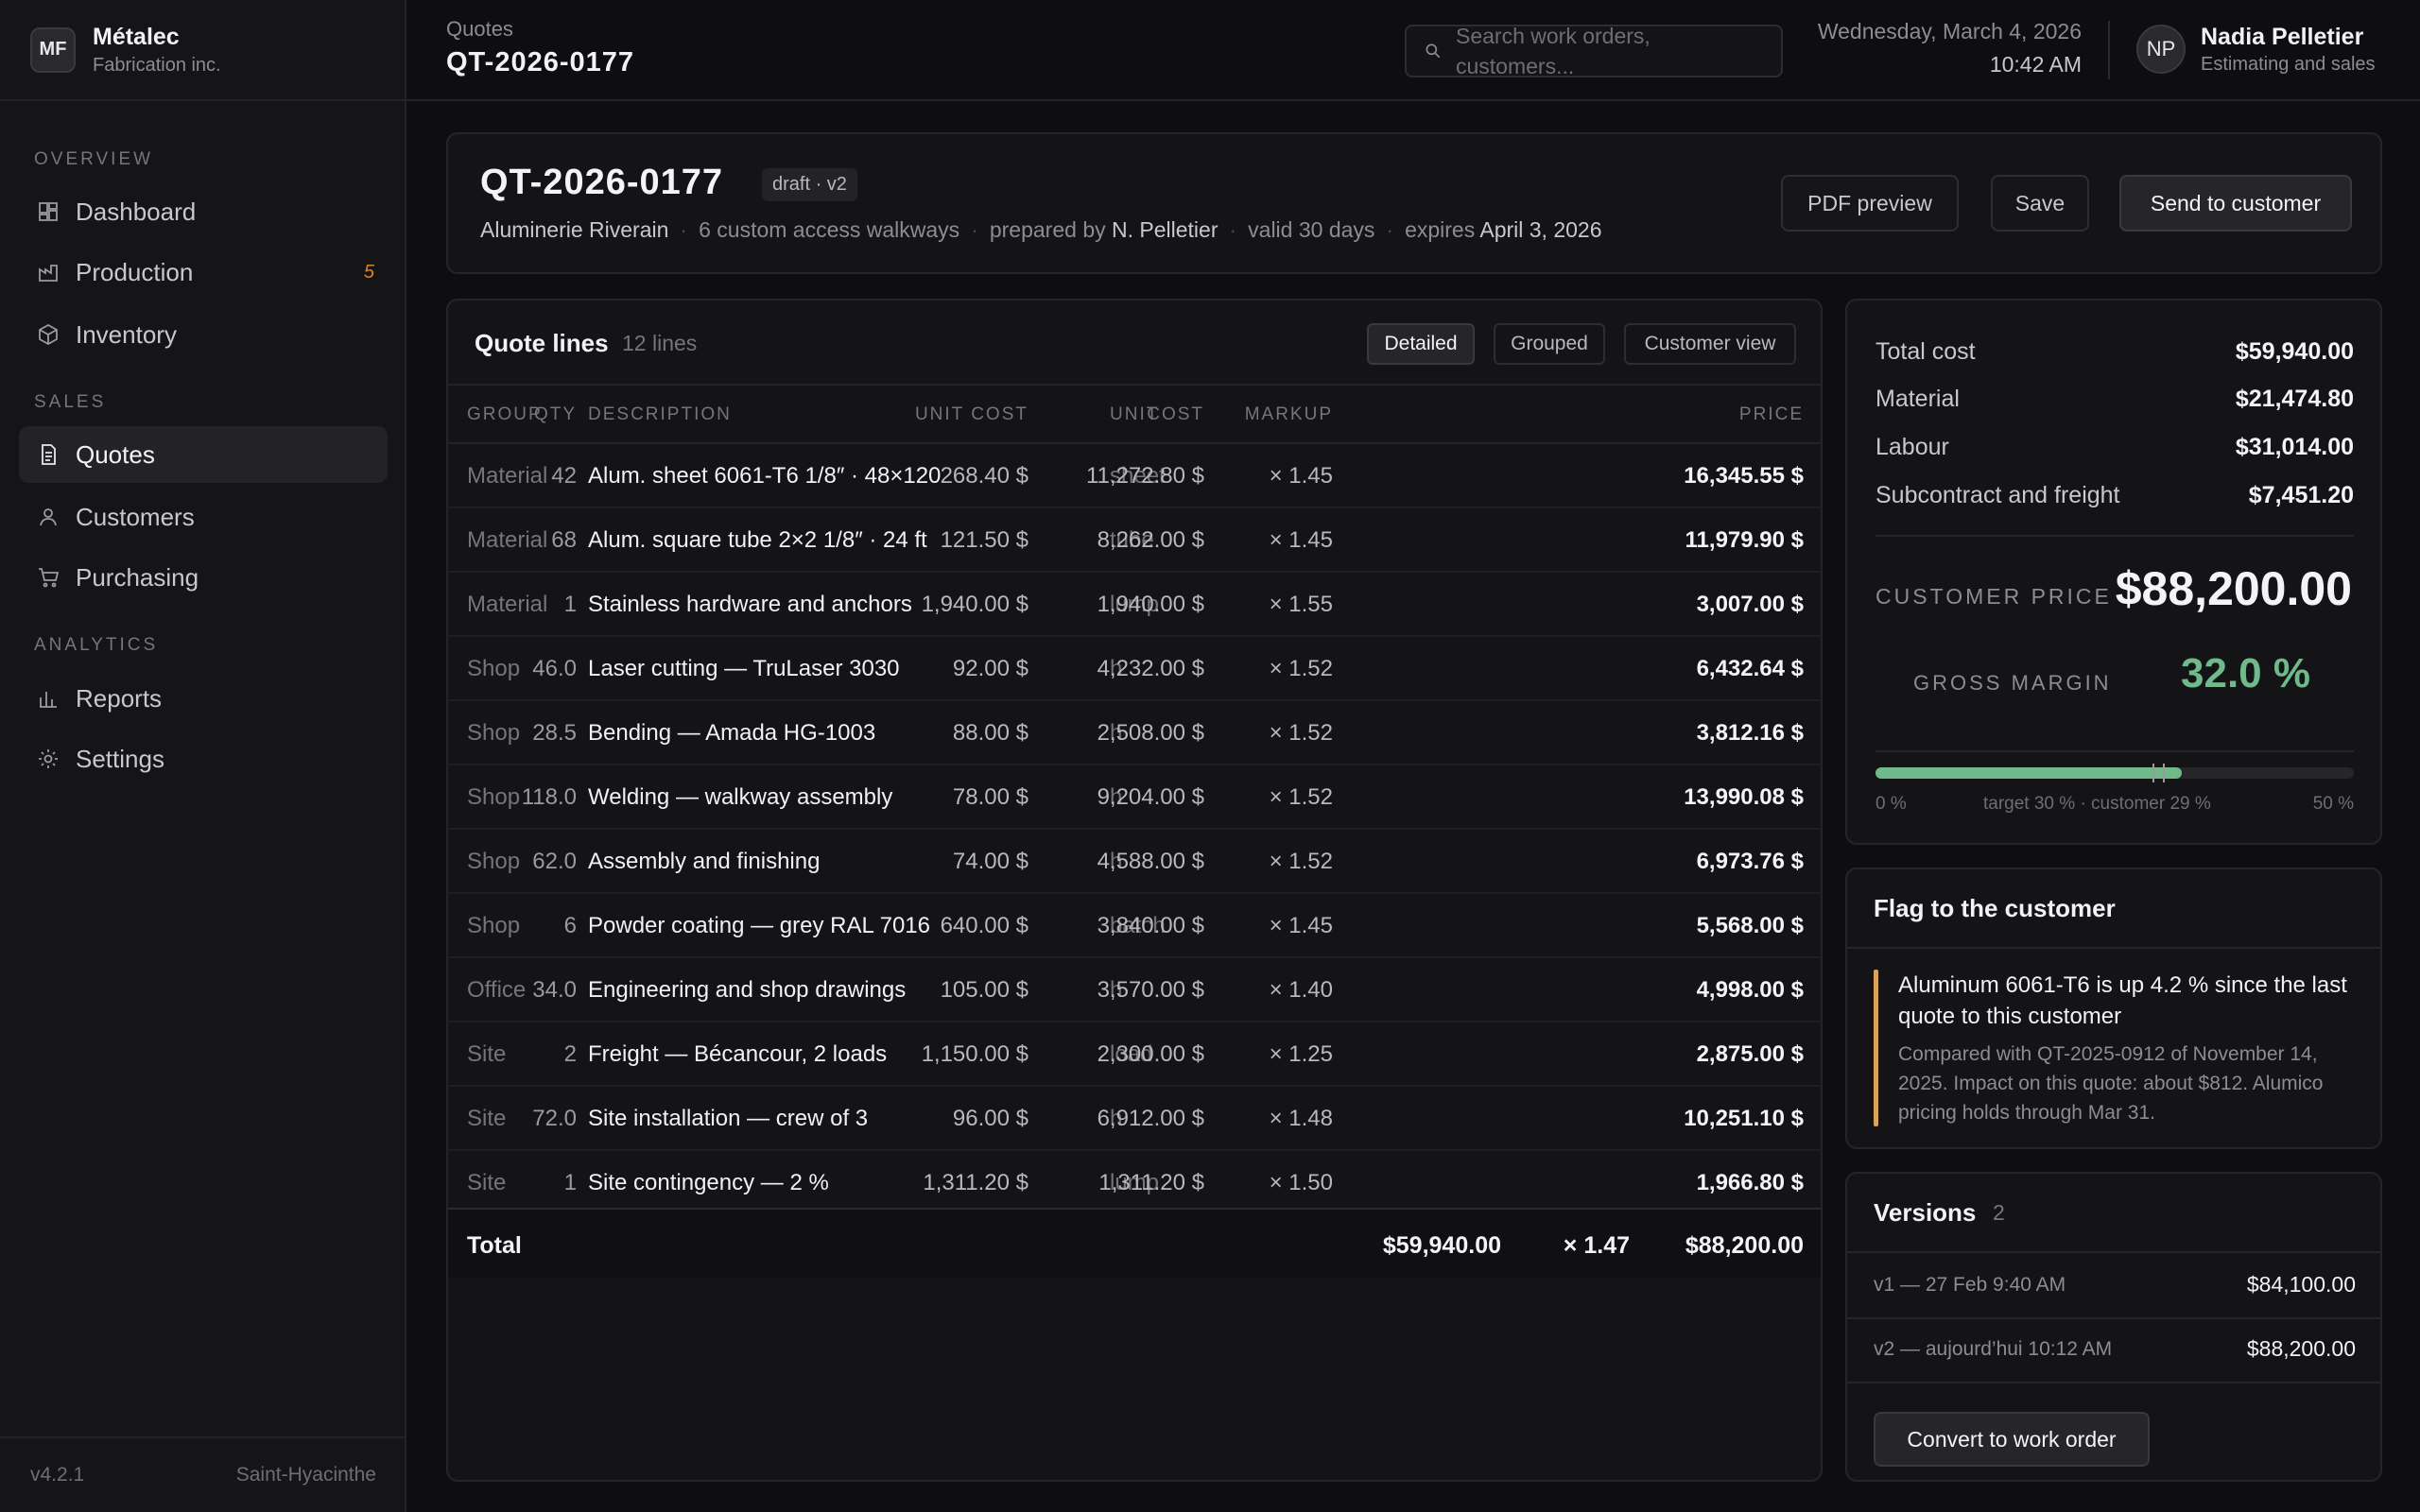 This screenshot has width=2420, height=1512. What do you see at coordinates (1433, 51) in the screenshot?
I see `search-icon` at bounding box center [1433, 51].